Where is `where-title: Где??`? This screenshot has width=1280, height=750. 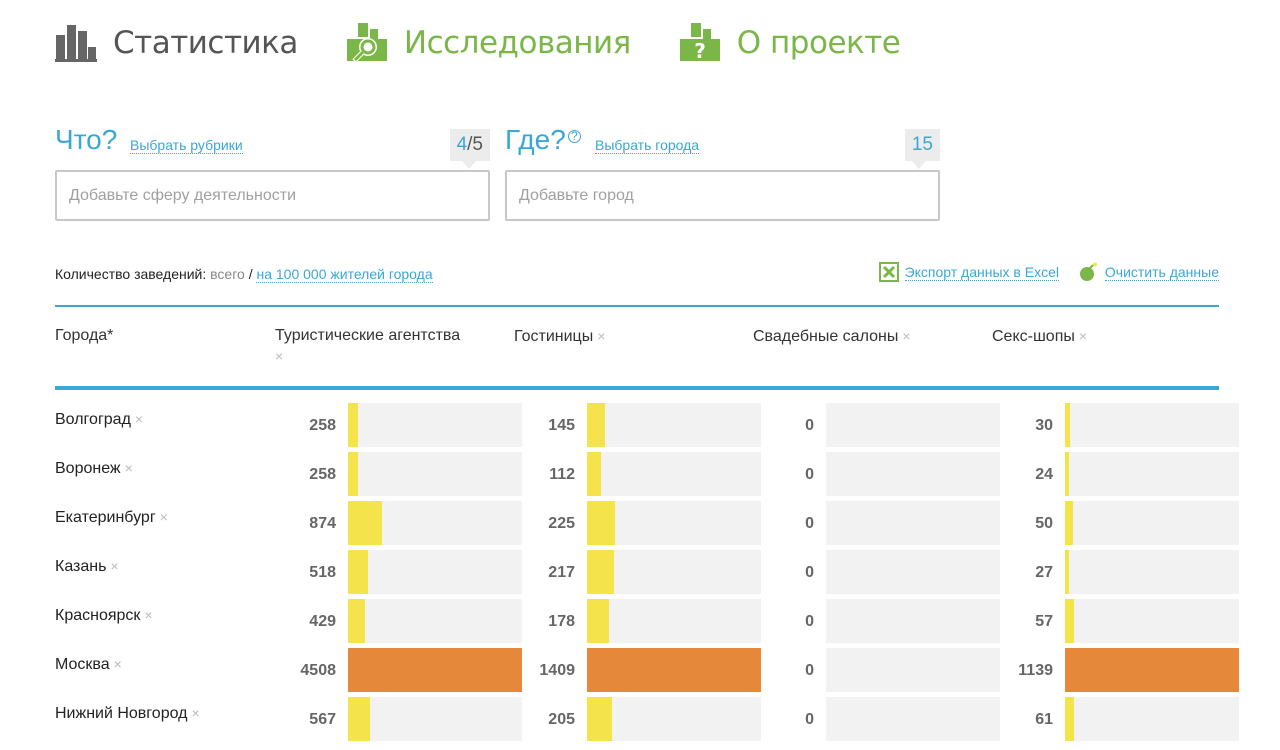
where-title: Где?? is located at coordinates (543, 140).